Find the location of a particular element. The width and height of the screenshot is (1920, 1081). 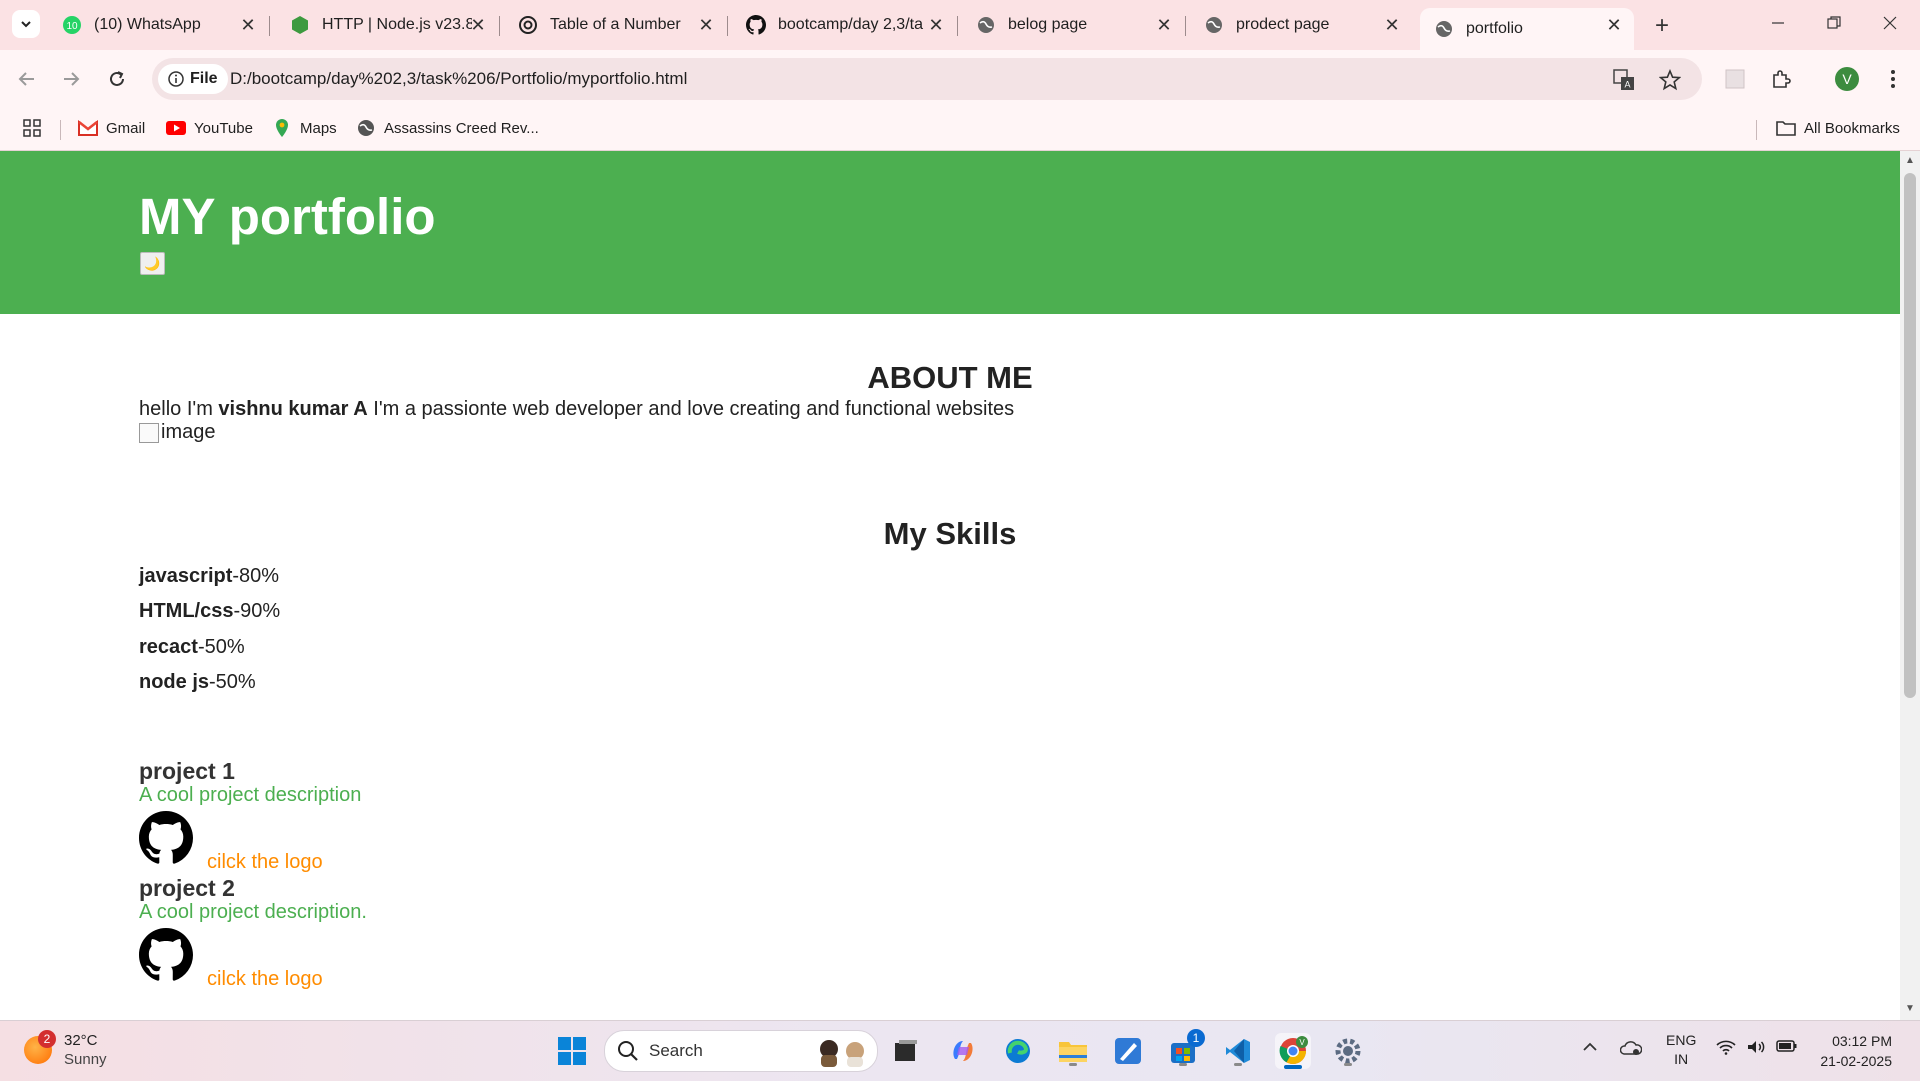

tab-nodejs: HTTP | Node.js v23.8 ✕ is located at coordinates (388, 25).